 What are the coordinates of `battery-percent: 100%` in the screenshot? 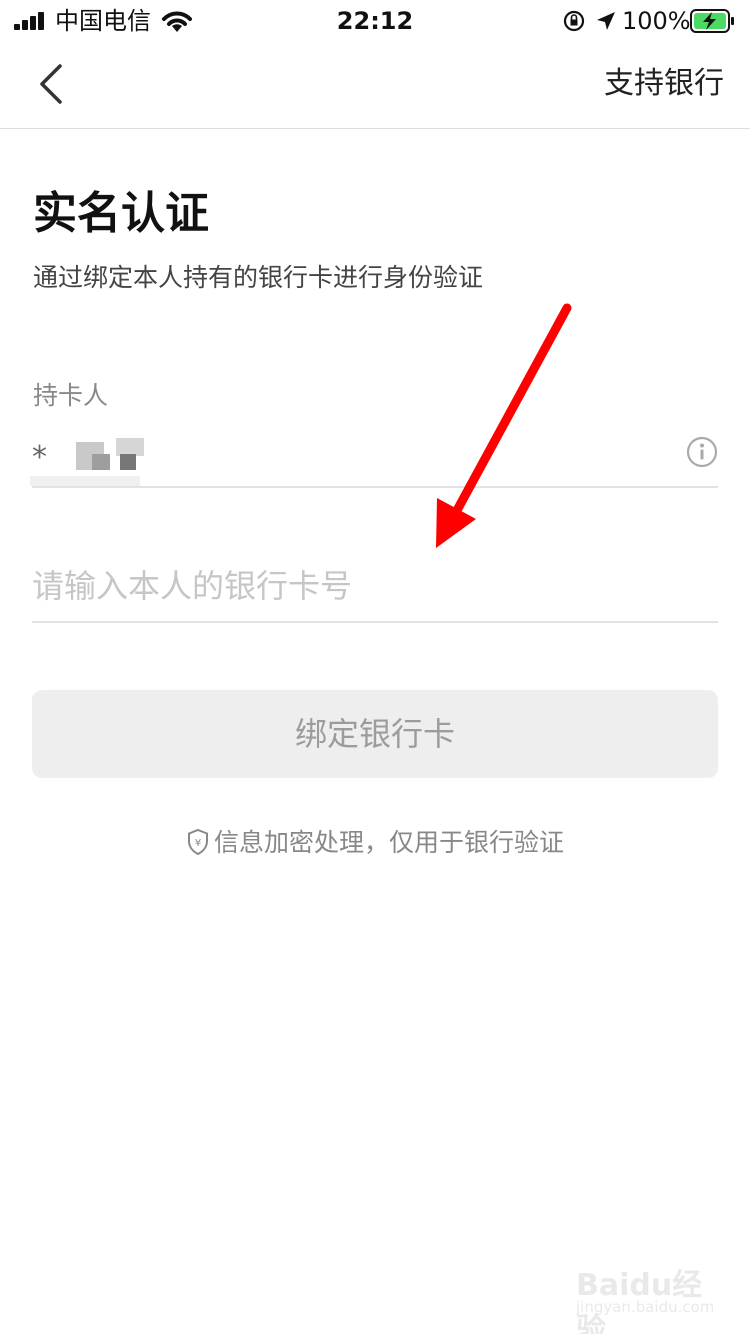 It's located at (656, 21).